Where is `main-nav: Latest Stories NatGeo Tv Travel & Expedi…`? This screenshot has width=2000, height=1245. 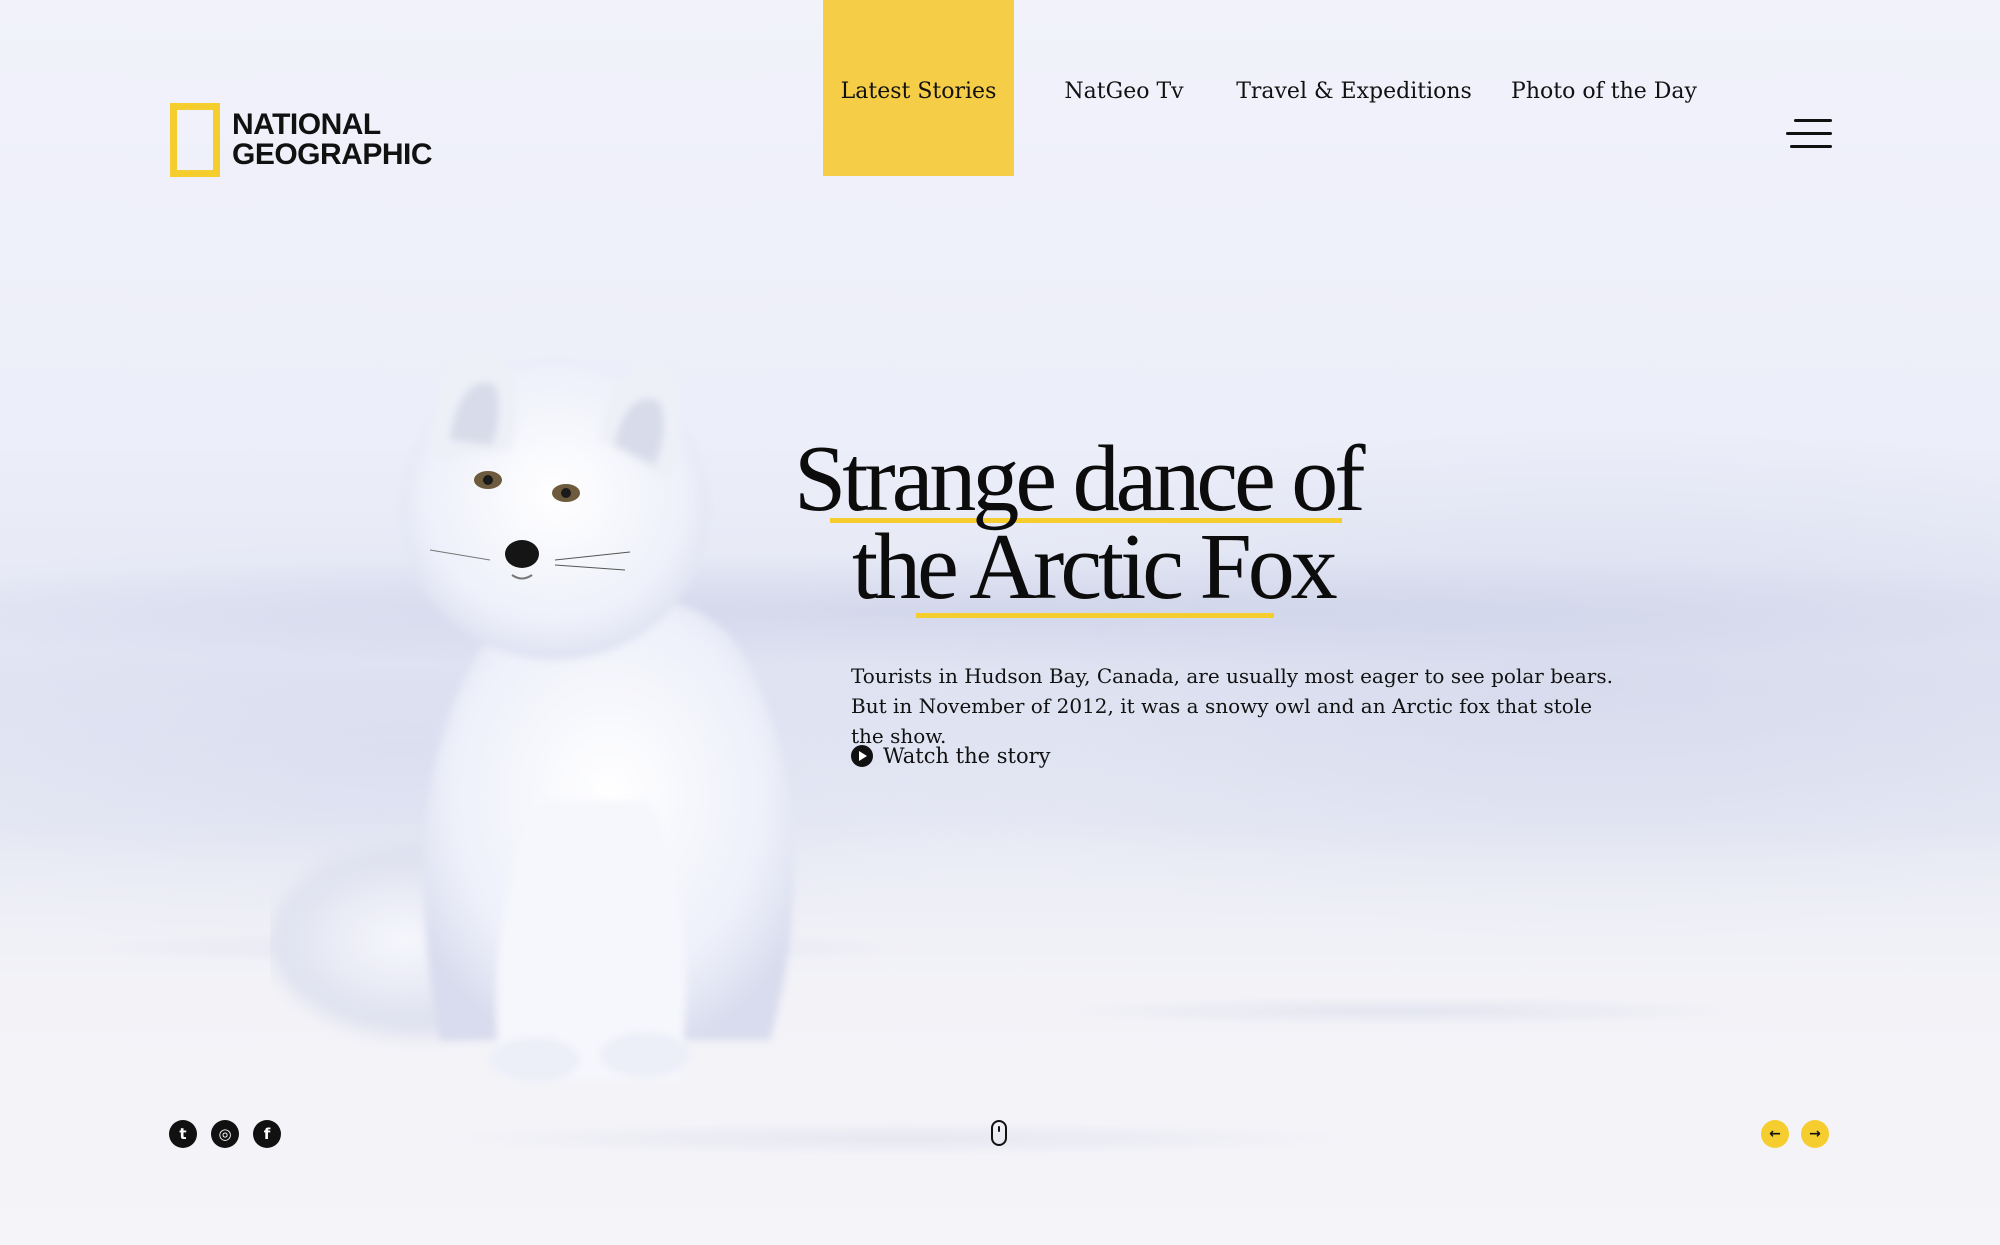
main-nav: Latest Stories NatGeo Tv Travel & Expedi… is located at coordinates (1263, 88).